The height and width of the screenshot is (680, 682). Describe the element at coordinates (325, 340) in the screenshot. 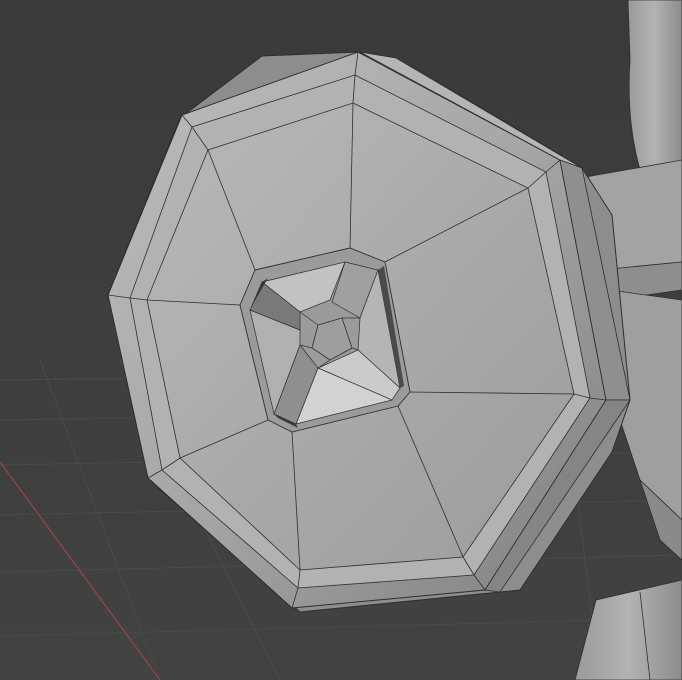

I see `cross-recess` at that location.